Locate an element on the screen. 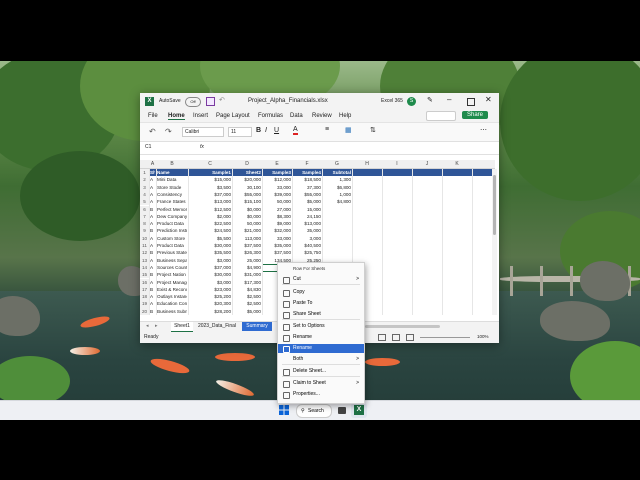  bold-button: B is located at coordinates (258, 130).